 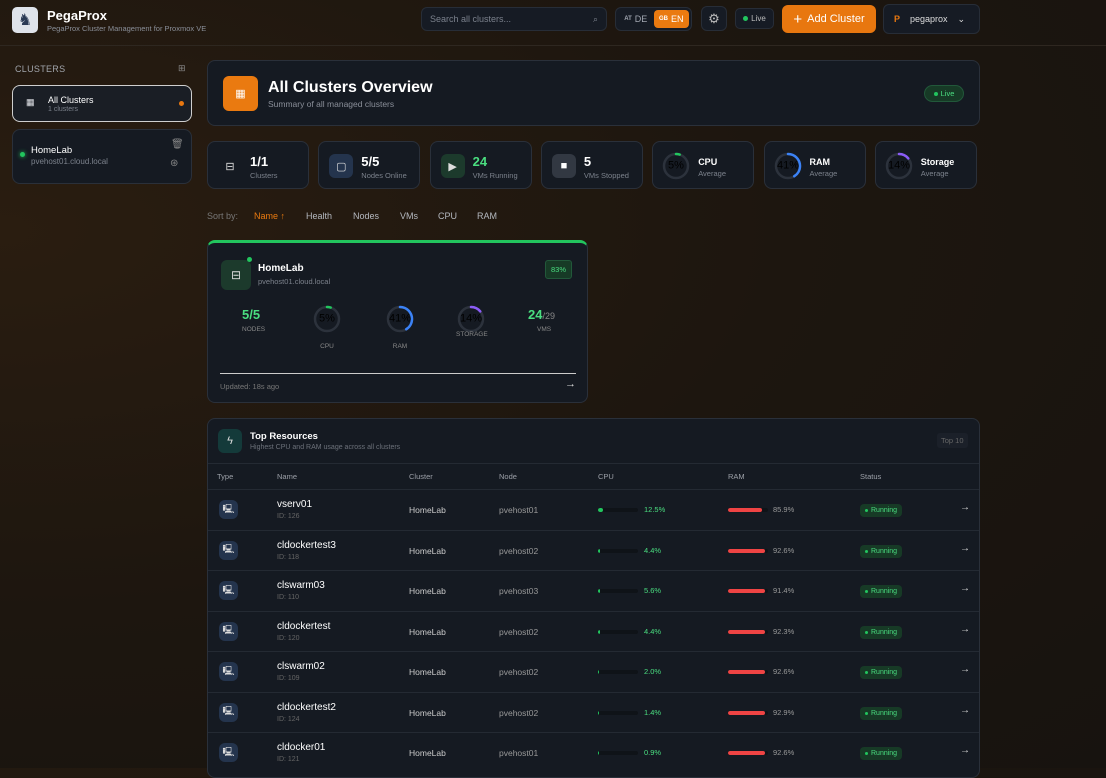 I want to click on sort-option: RAM, so click(x=487, y=216).